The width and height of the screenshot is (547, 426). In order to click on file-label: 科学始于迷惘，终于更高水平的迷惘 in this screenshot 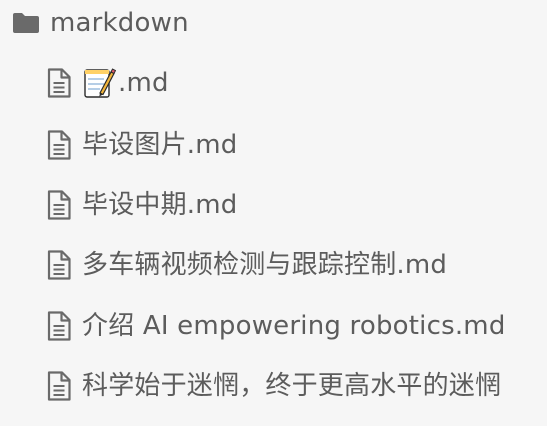, I will do `click(292, 386)`.